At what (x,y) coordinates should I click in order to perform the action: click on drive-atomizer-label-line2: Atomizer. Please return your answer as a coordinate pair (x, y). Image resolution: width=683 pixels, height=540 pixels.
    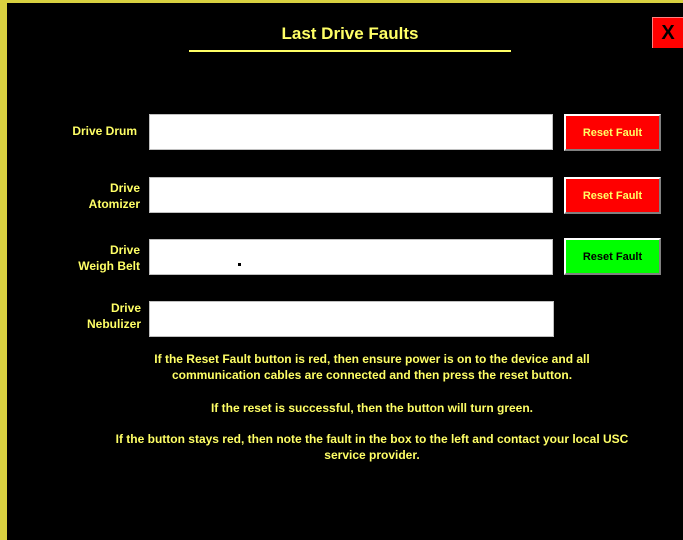
    Looking at the image, I should click on (114, 204).